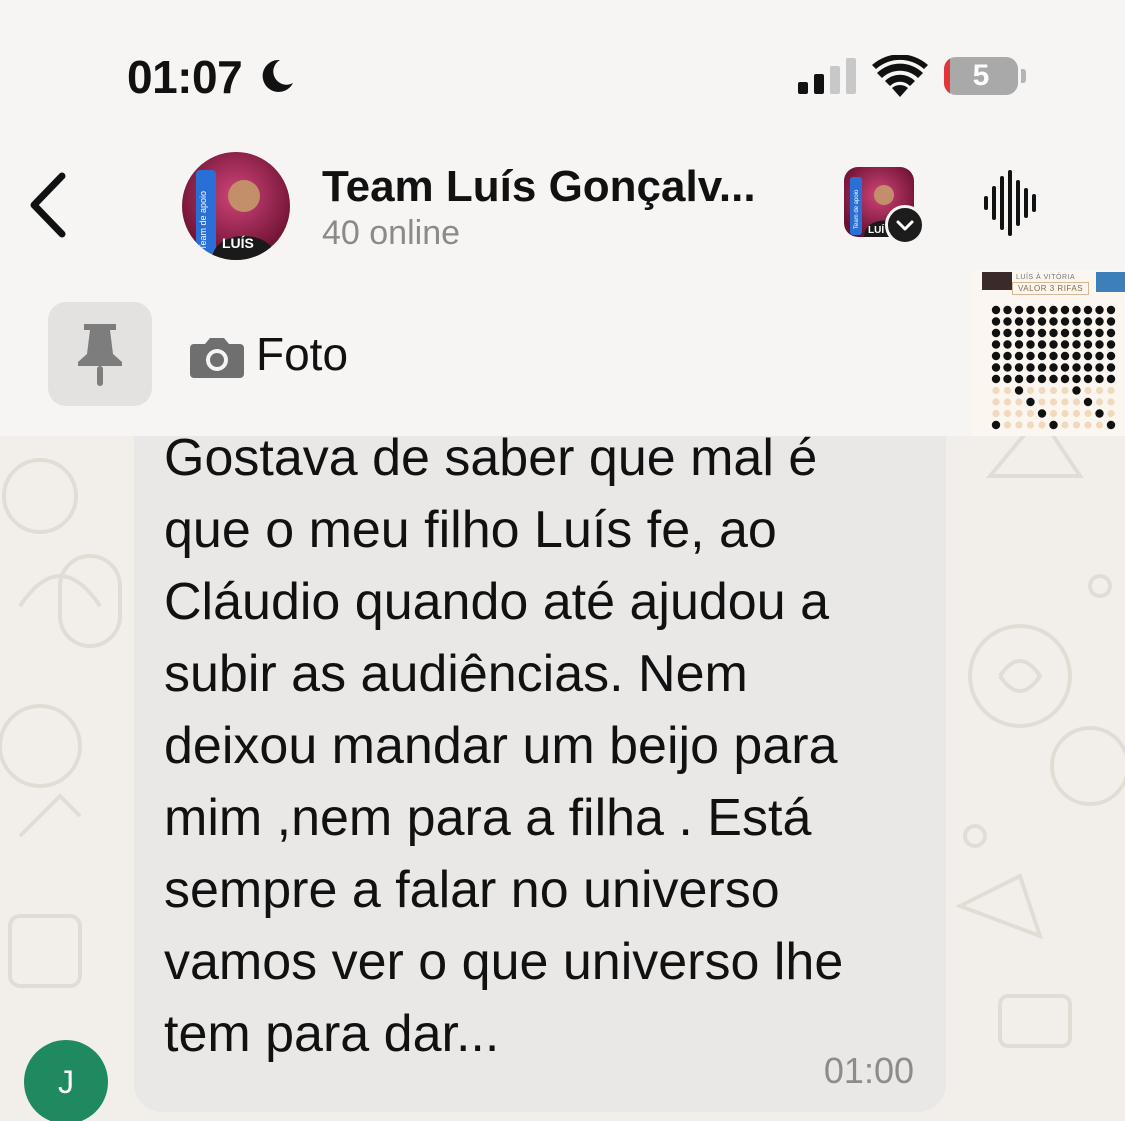  Describe the element at coordinates (1053, 351) in the screenshot. I see `raffle-grid` at that location.